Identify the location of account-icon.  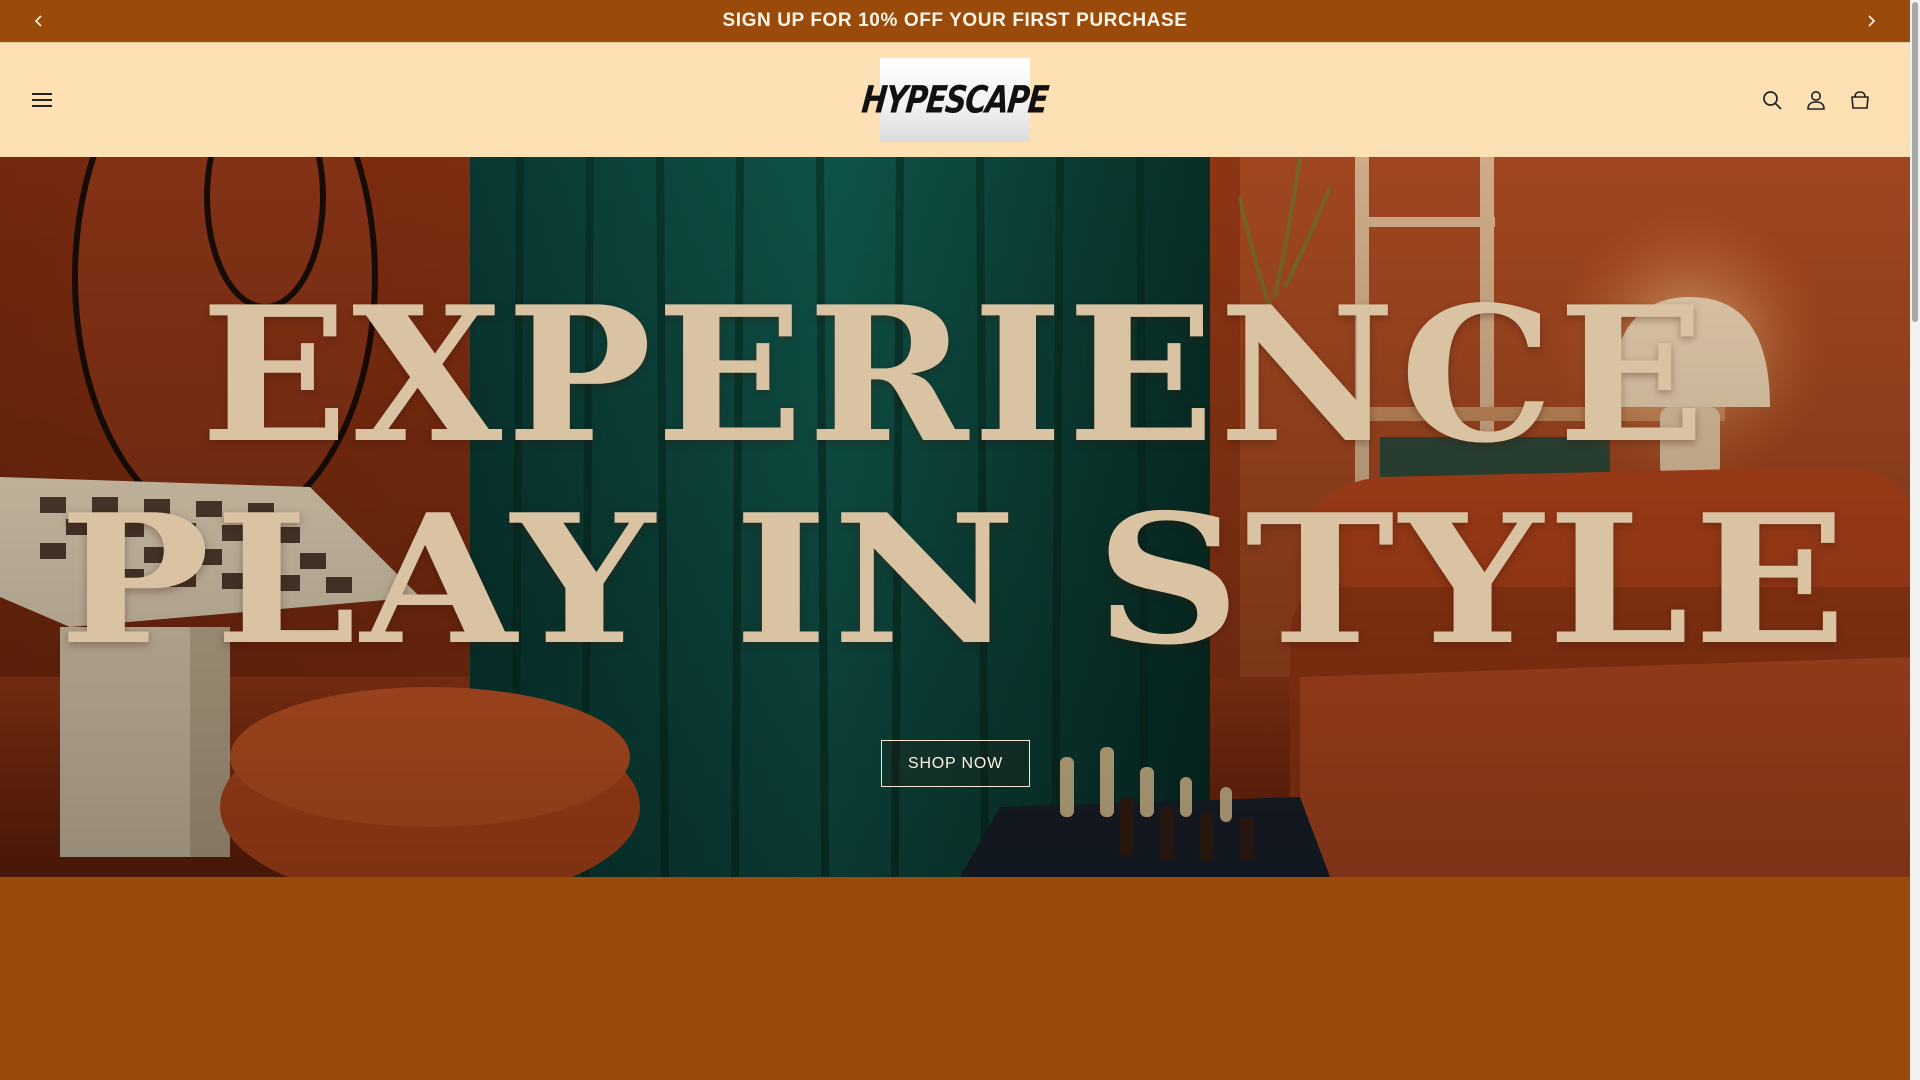
(1816, 100).